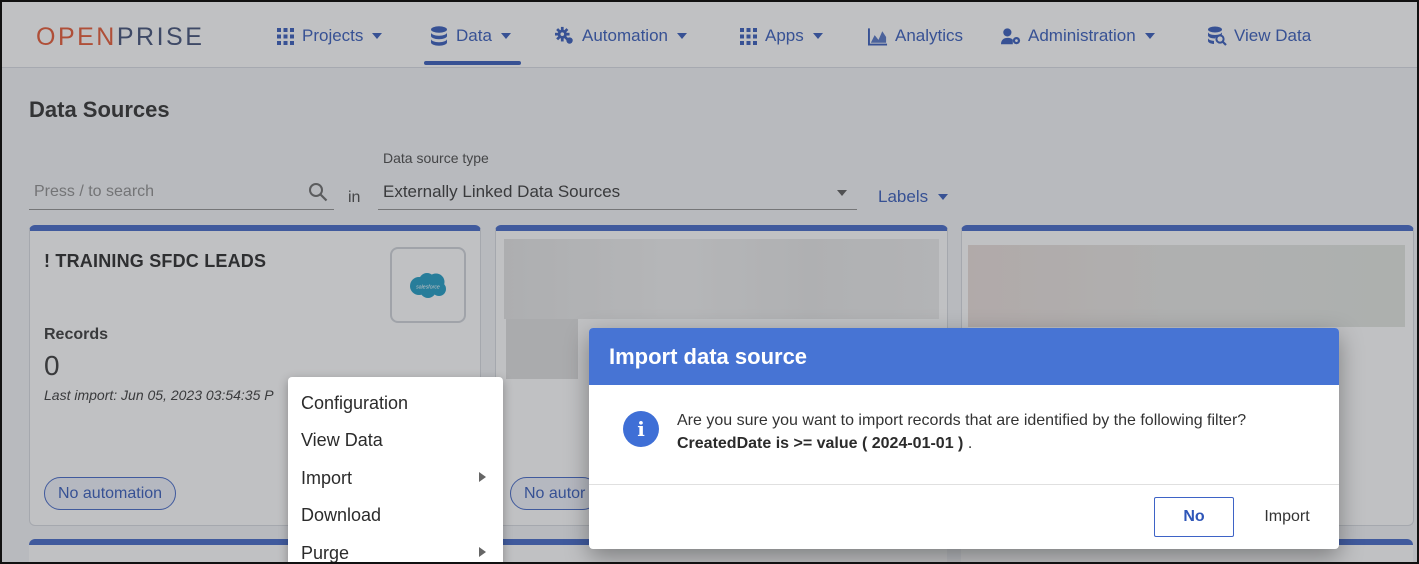  Describe the element at coordinates (968, 443) in the screenshot. I see `dialog-filter-suffix: .` at that location.